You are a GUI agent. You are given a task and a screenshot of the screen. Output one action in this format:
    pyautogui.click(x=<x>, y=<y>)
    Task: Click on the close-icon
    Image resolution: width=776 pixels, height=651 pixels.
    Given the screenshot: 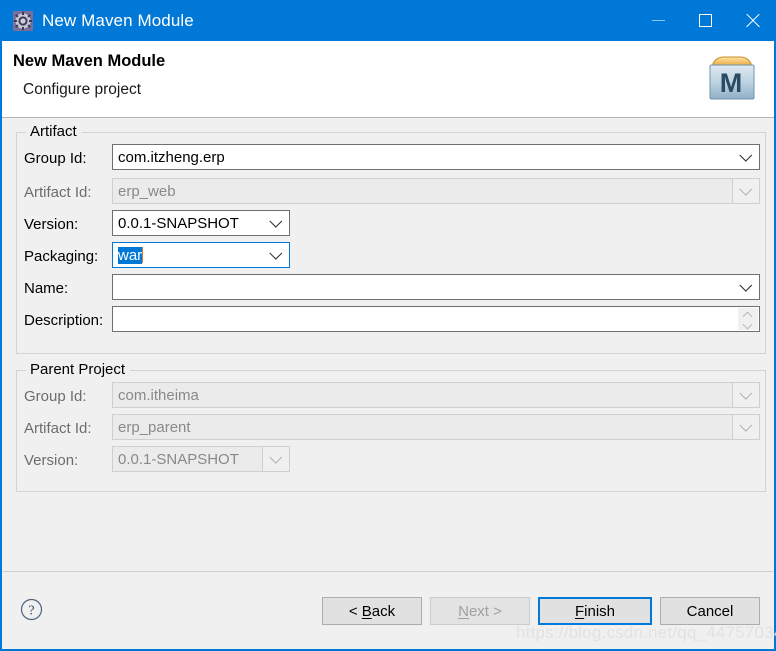 What is the action you would take?
    pyautogui.click(x=752, y=20)
    